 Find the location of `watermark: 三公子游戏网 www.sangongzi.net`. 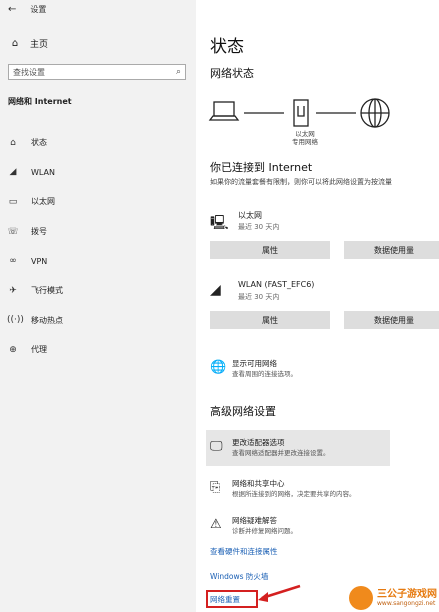

watermark: 三公子游戏网 www.sangongzi.net is located at coordinates (393, 598).